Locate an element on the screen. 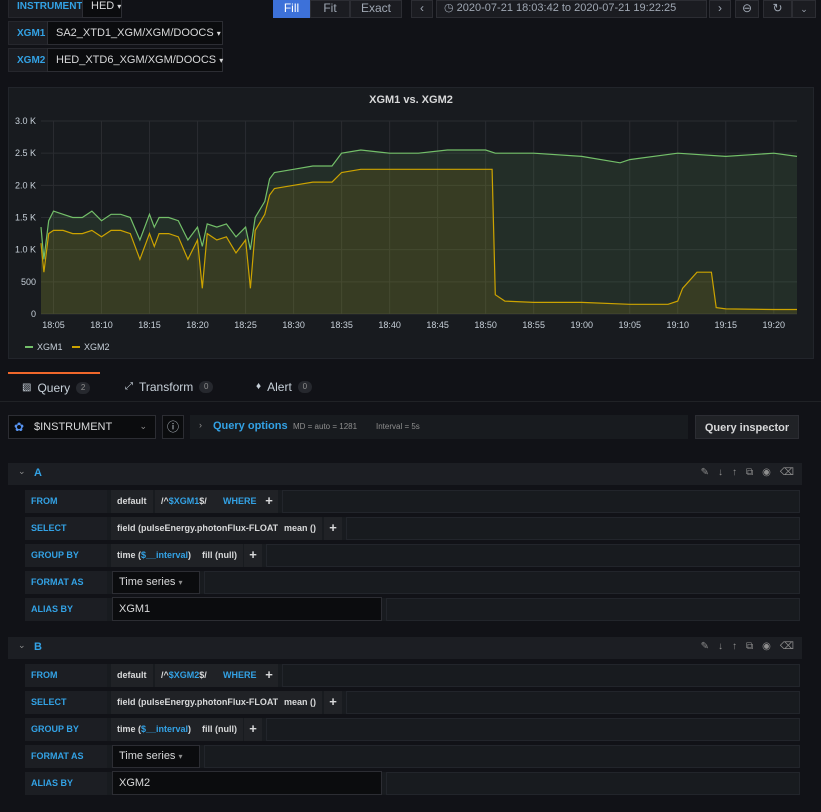 This screenshot has height=812, width=821. exact-button: Exact is located at coordinates (376, 9).